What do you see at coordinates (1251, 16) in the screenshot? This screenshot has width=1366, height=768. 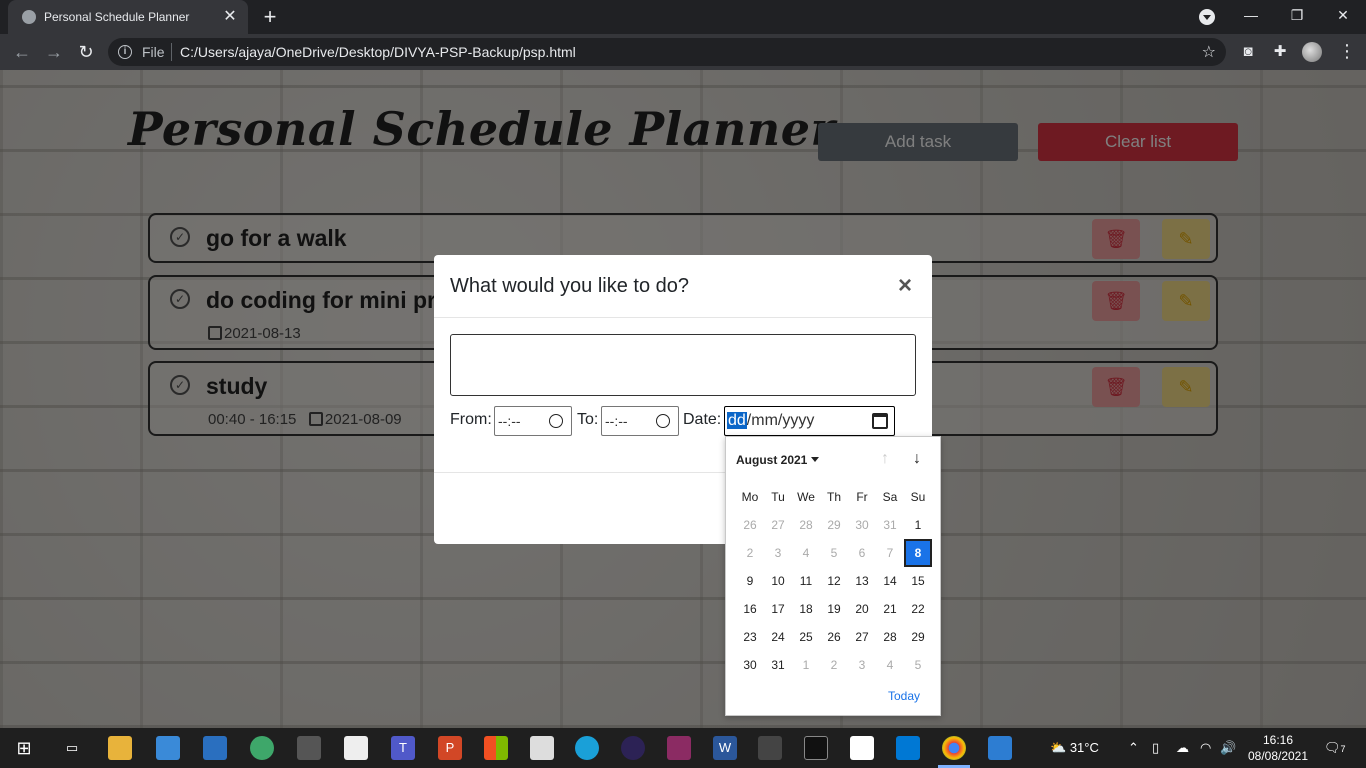 I see `minimize-button: —` at bounding box center [1251, 16].